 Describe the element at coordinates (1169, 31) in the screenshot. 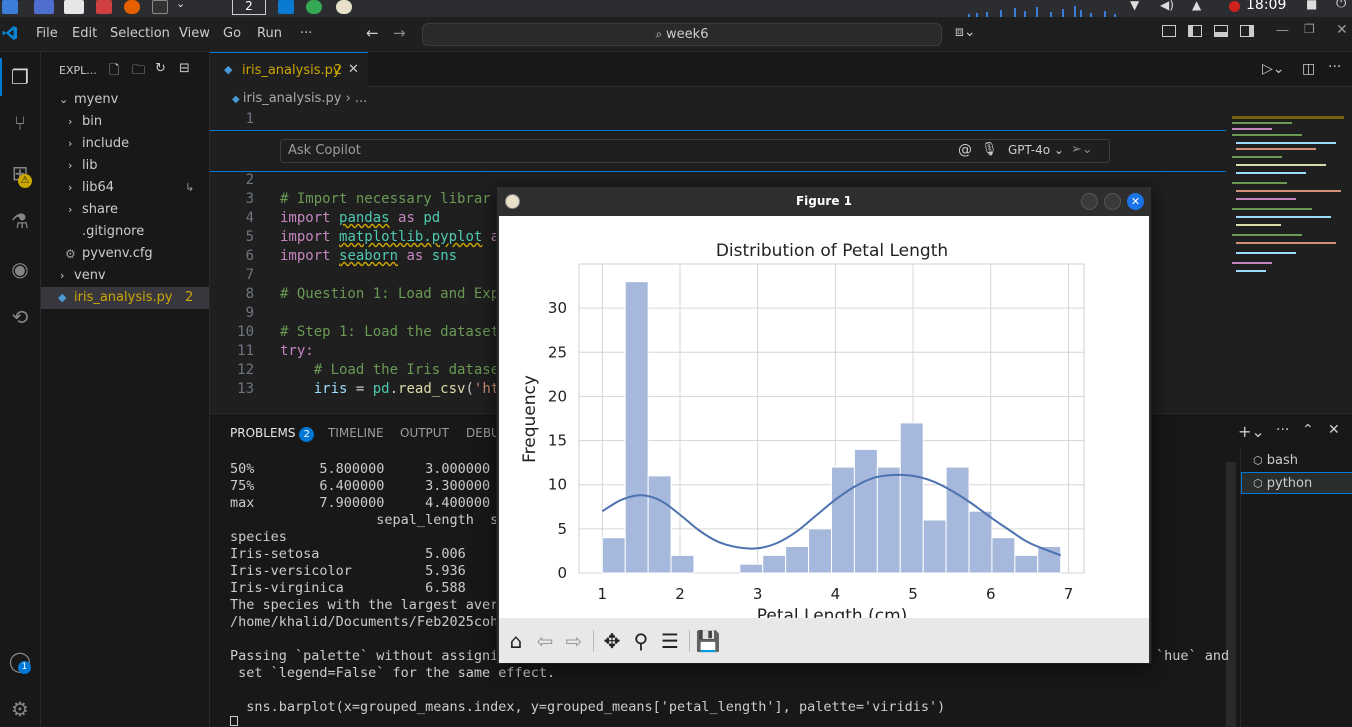

I see `layout-customize-icon` at that location.